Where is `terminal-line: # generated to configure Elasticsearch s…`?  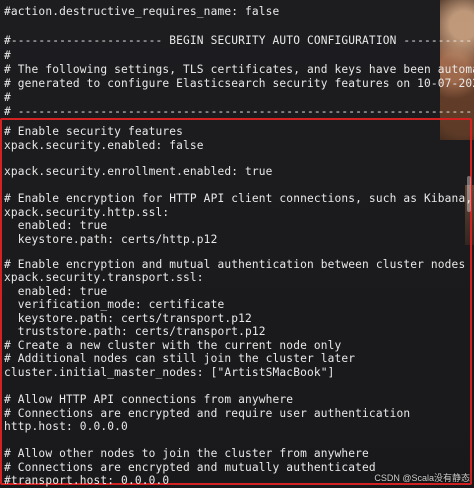 terminal-line: # generated to configure Elasticsearch s… is located at coordinates (239, 83).